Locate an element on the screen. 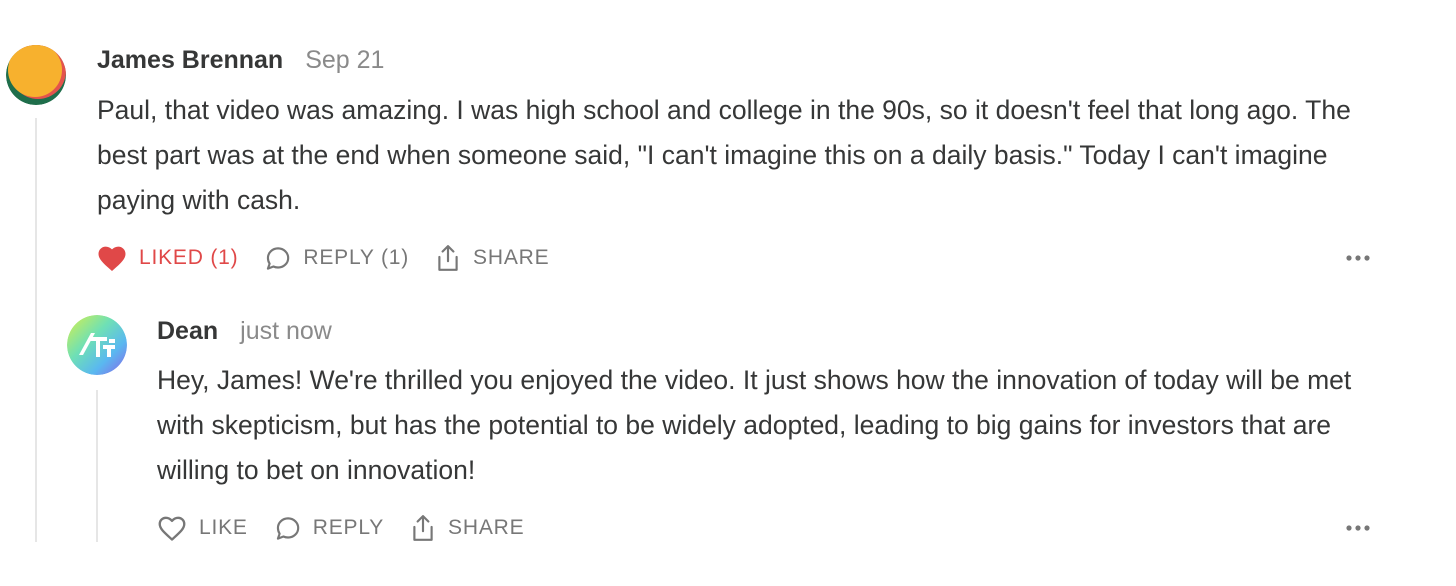 The width and height of the screenshot is (1456, 586). author-name: Dean is located at coordinates (187, 331).